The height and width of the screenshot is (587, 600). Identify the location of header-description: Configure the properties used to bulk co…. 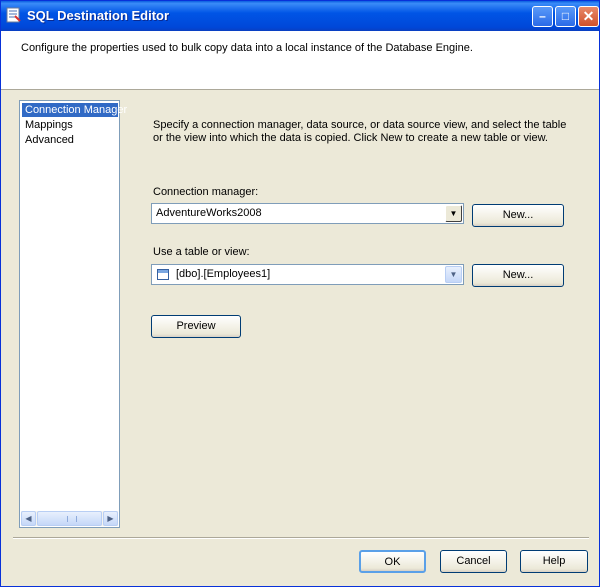
(247, 48).